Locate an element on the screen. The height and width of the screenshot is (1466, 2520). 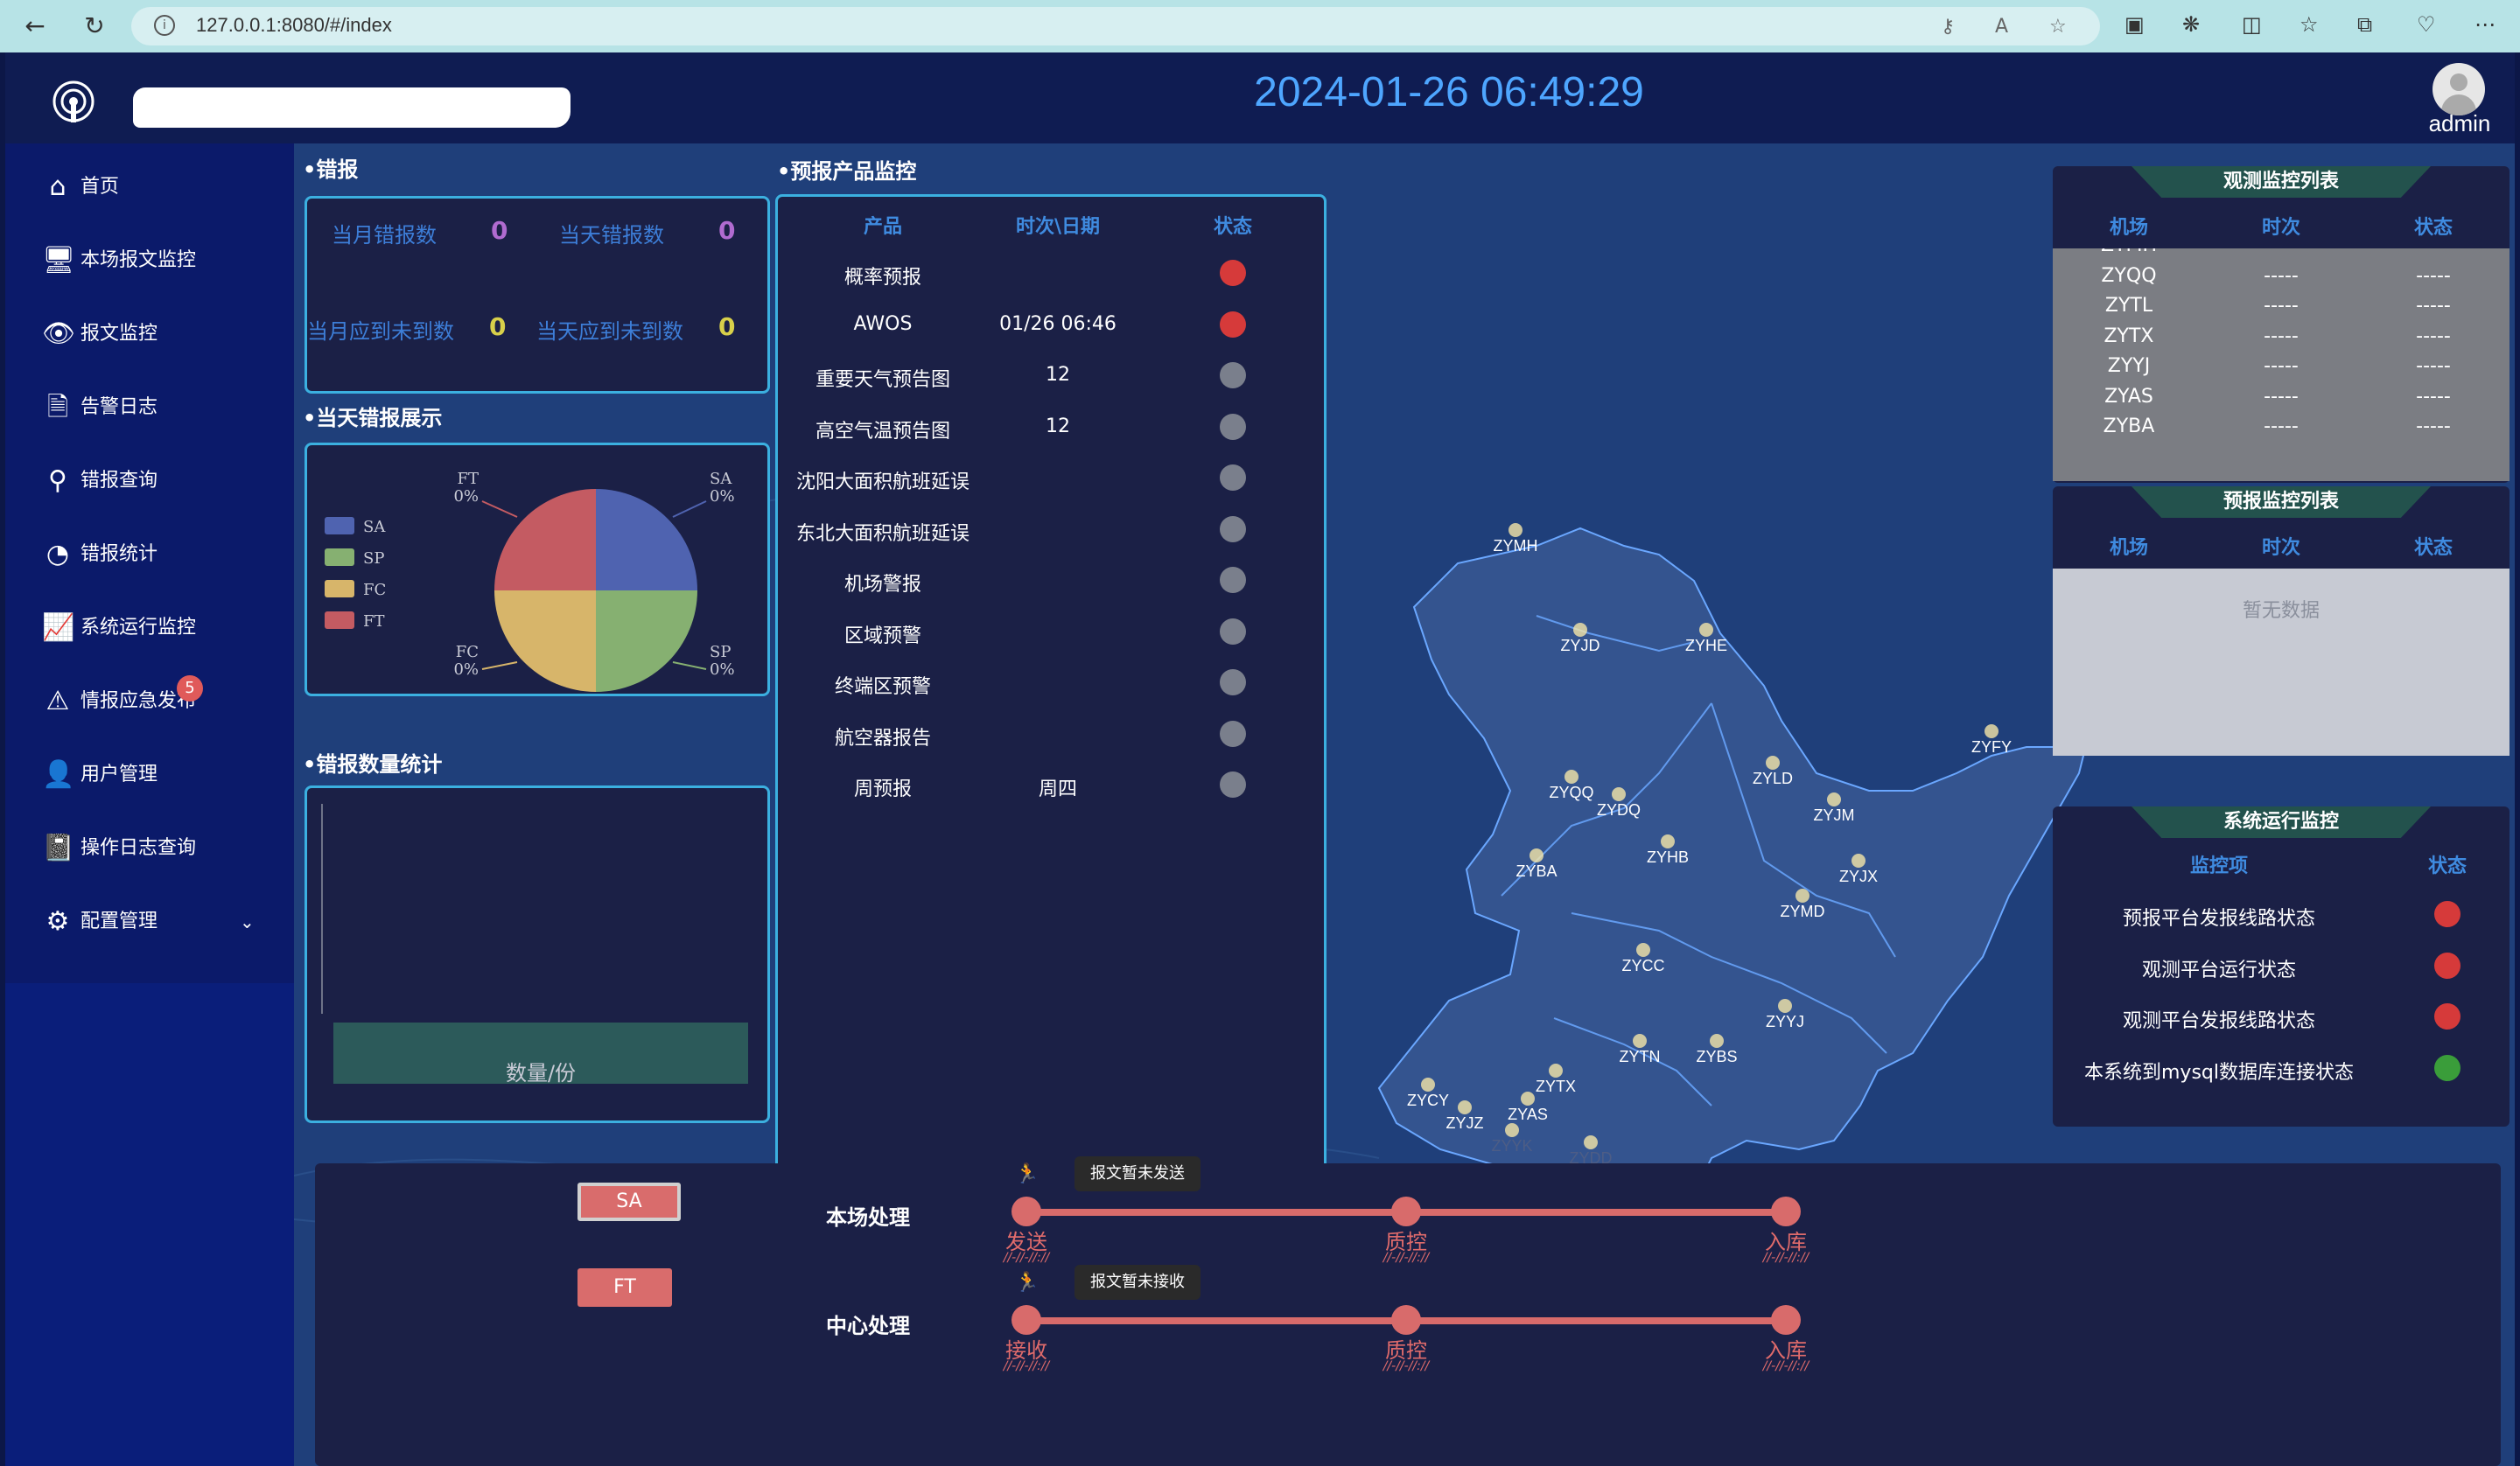
station-label: ZYBA is located at coordinates (1536, 871).